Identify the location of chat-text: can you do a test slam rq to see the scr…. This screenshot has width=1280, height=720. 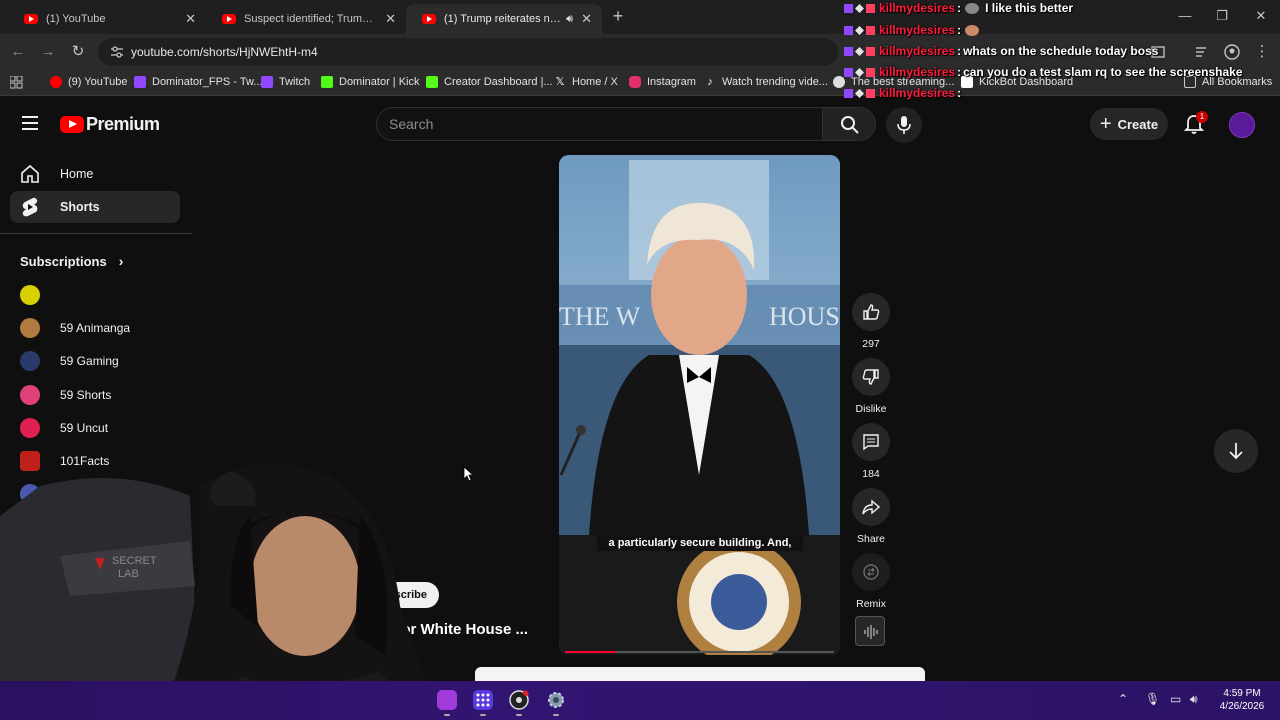
(1103, 72).